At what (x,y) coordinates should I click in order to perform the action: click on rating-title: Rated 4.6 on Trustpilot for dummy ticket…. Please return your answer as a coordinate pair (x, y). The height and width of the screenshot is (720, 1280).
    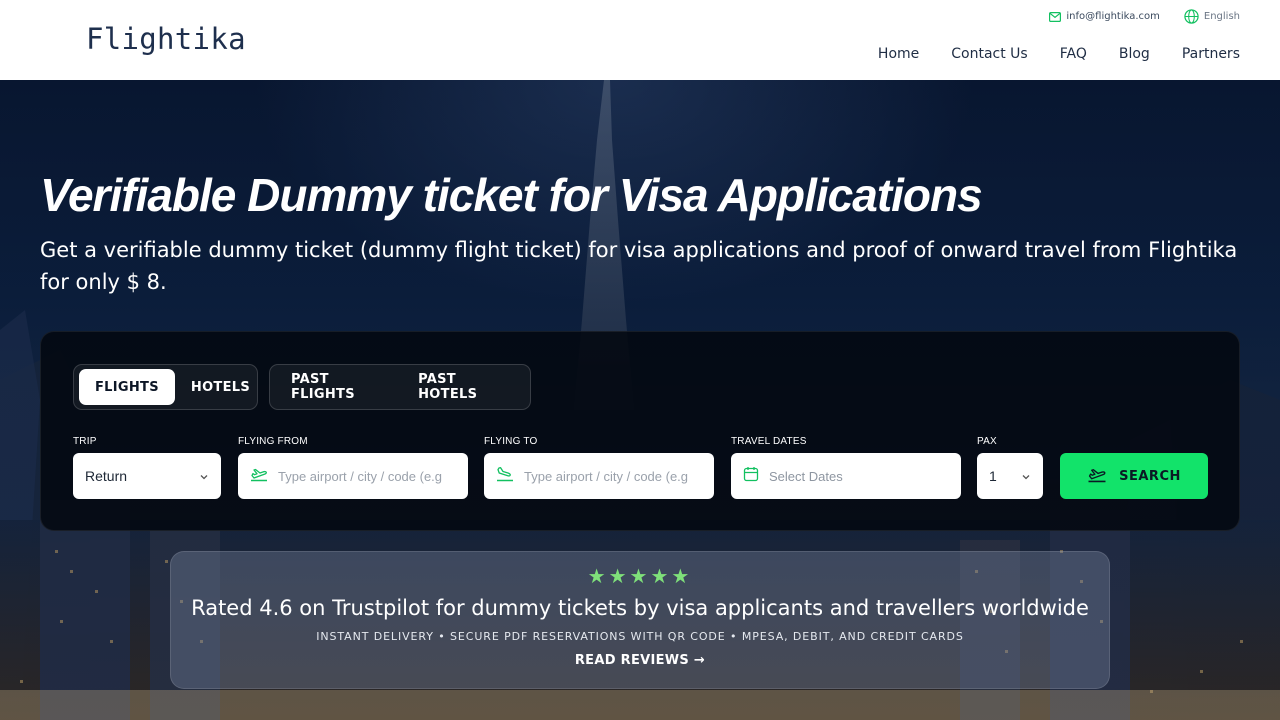
    Looking at the image, I should click on (640, 608).